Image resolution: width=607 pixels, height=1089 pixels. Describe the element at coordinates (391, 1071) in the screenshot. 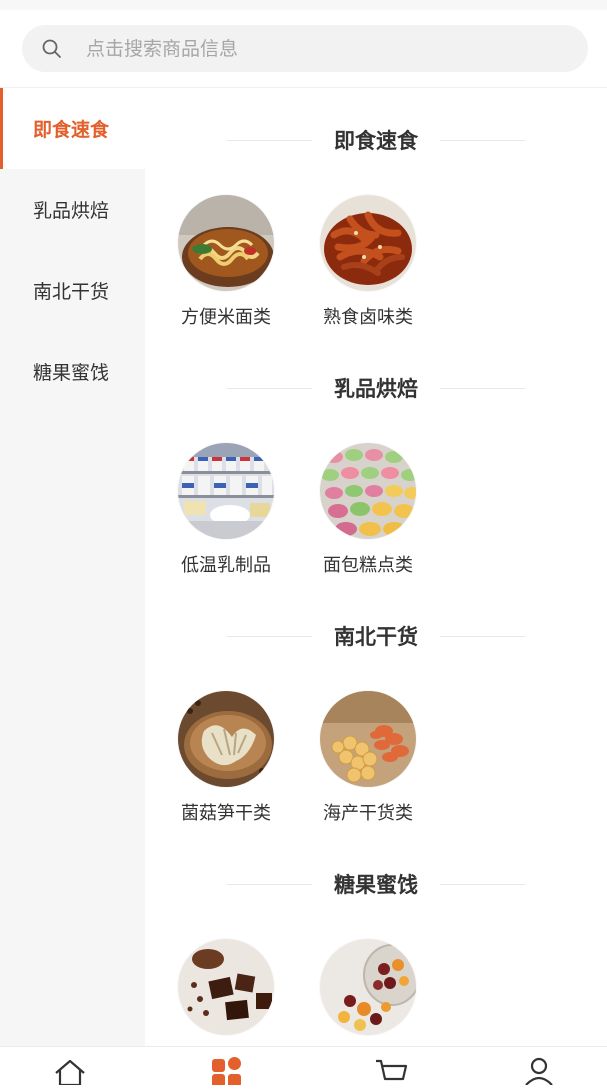

I see `tab-cart` at that location.